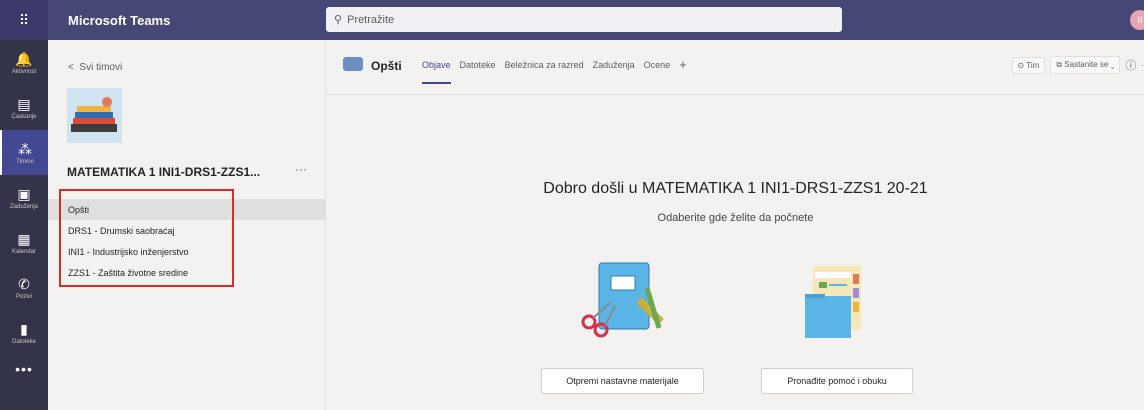 The image size is (1144, 410). I want to click on tab-notebook: Beležnica za razred, so click(544, 72).